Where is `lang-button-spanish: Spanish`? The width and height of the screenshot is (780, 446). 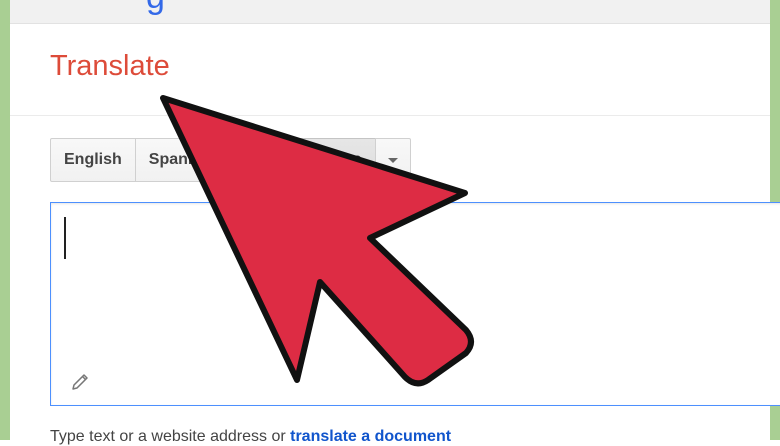 lang-button-spanish: Spanish is located at coordinates (180, 160).